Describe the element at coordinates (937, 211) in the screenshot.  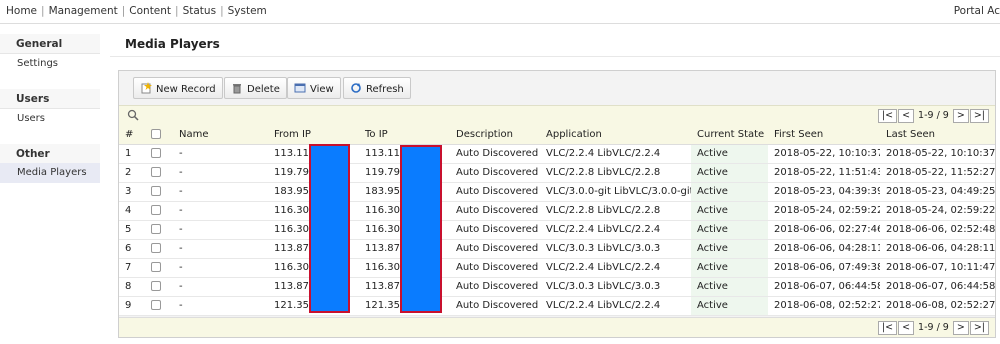
I see `last-seen-cell: 2018-05-24, 02:59:22` at that location.